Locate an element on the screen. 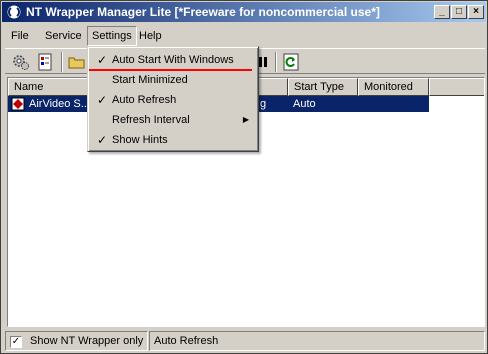 This screenshot has height=354, width=488. menu-item-refresh-interval: Refresh Interval ▶ is located at coordinates (173, 120).